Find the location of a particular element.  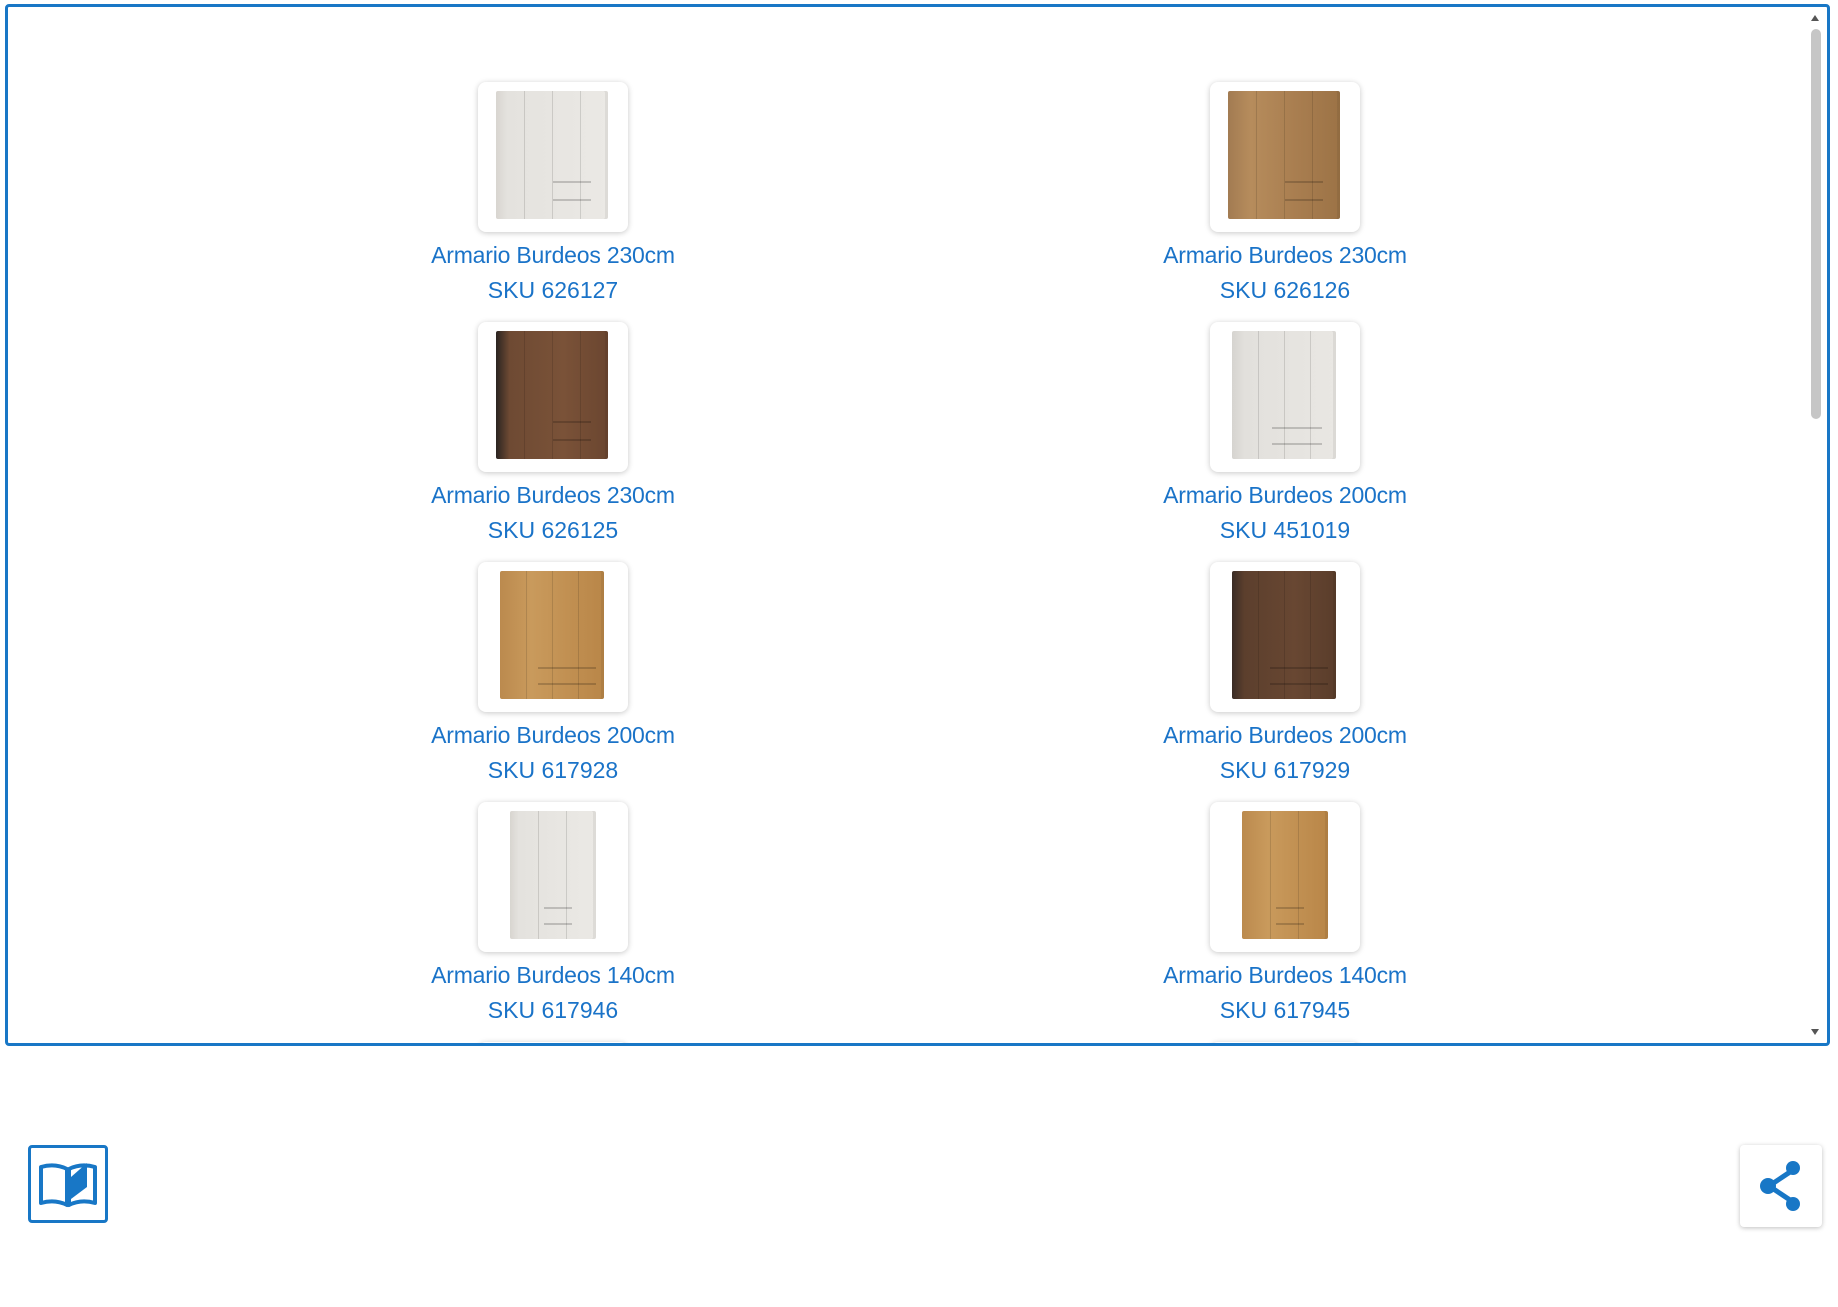

product-sku: SKU 617929 is located at coordinates (1285, 770).